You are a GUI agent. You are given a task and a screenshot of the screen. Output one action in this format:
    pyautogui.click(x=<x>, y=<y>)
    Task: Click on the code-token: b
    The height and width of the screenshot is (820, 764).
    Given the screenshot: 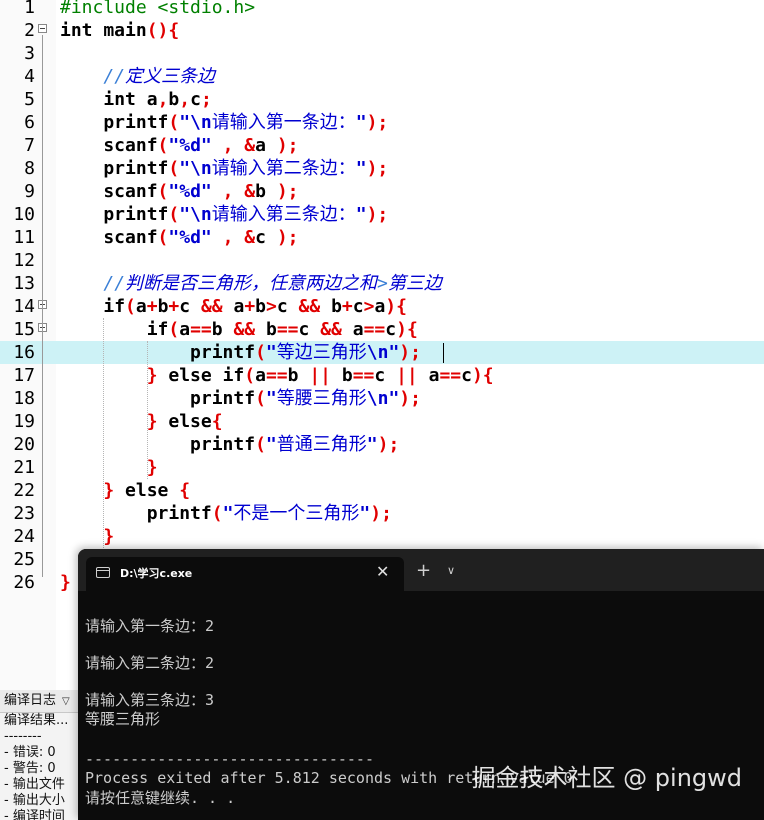 What is the action you would take?
    pyautogui.click(x=298, y=375)
    